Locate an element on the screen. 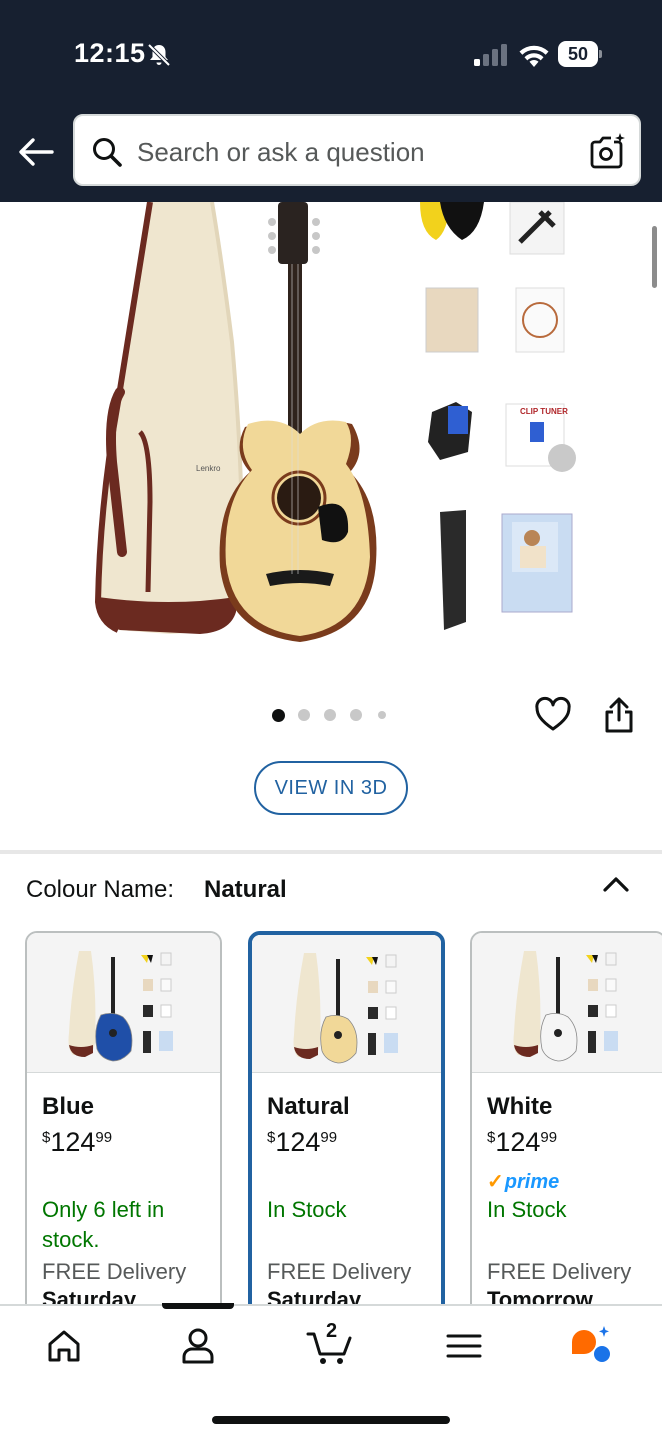 Image resolution: width=662 pixels, height=1440 pixels. gig-bag-illustration: Lenkro is located at coordinates (169, 418).